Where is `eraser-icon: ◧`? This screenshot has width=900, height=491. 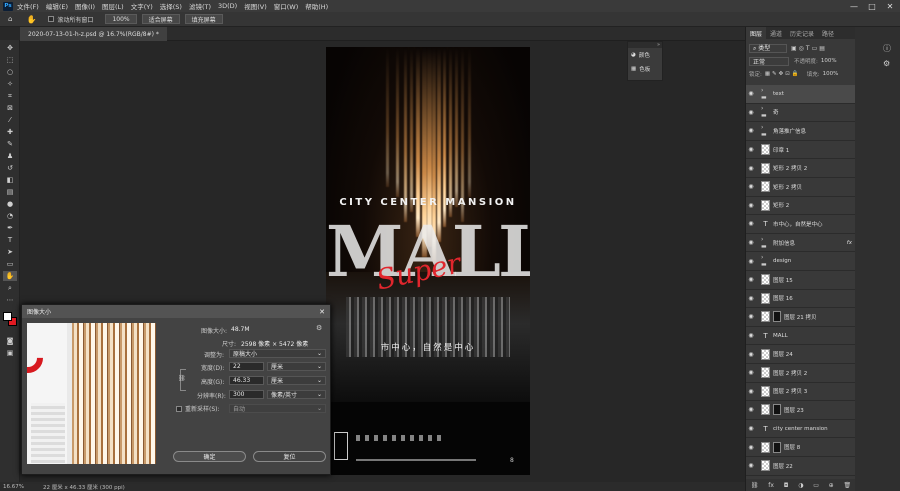
eraser-icon: ◧ is located at coordinates (10, 180).